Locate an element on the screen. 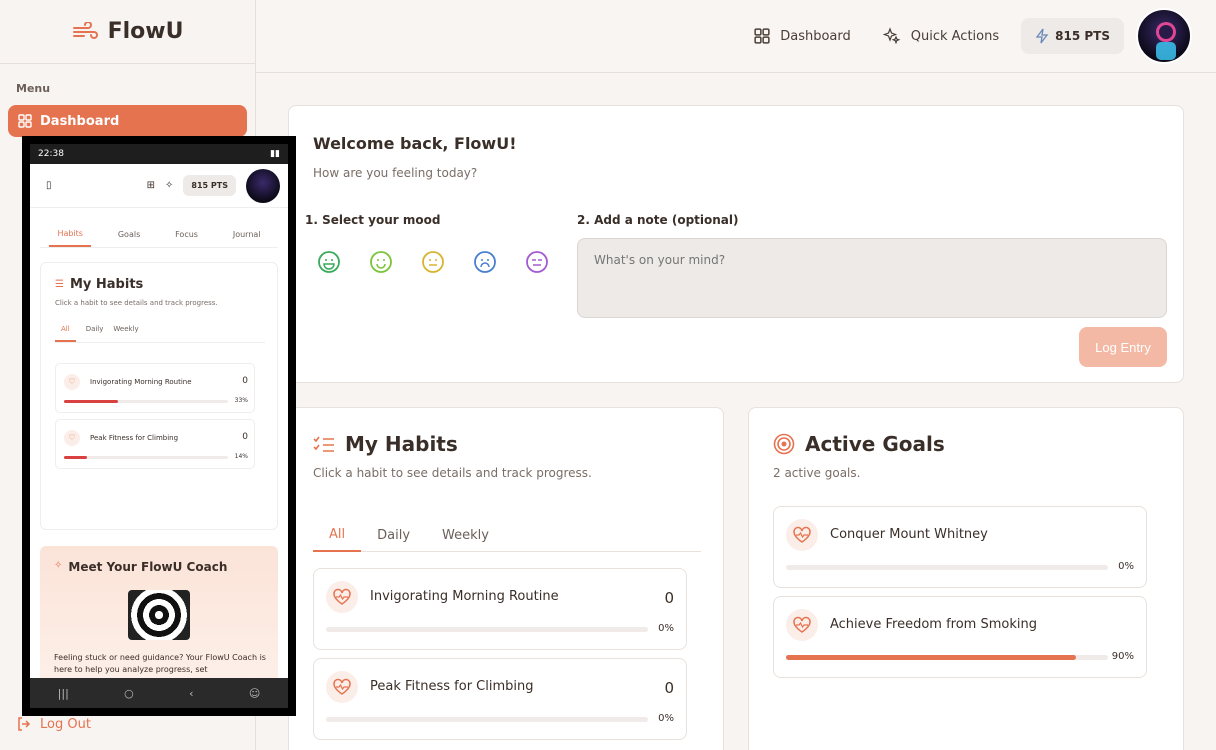 The image size is (1216, 750). phone-habit-name: Peak Fitness for Climbing is located at coordinates (134, 438).